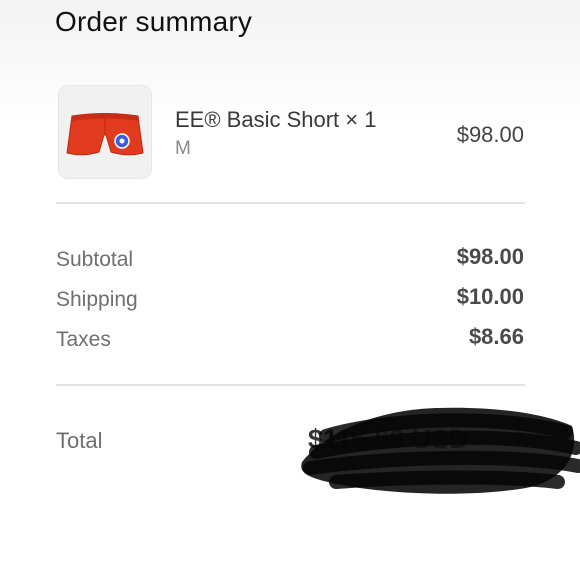  What do you see at coordinates (490, 256) in the screenshot?
I see `subtotal-value: $98.00` at bounding box center [490, 256].